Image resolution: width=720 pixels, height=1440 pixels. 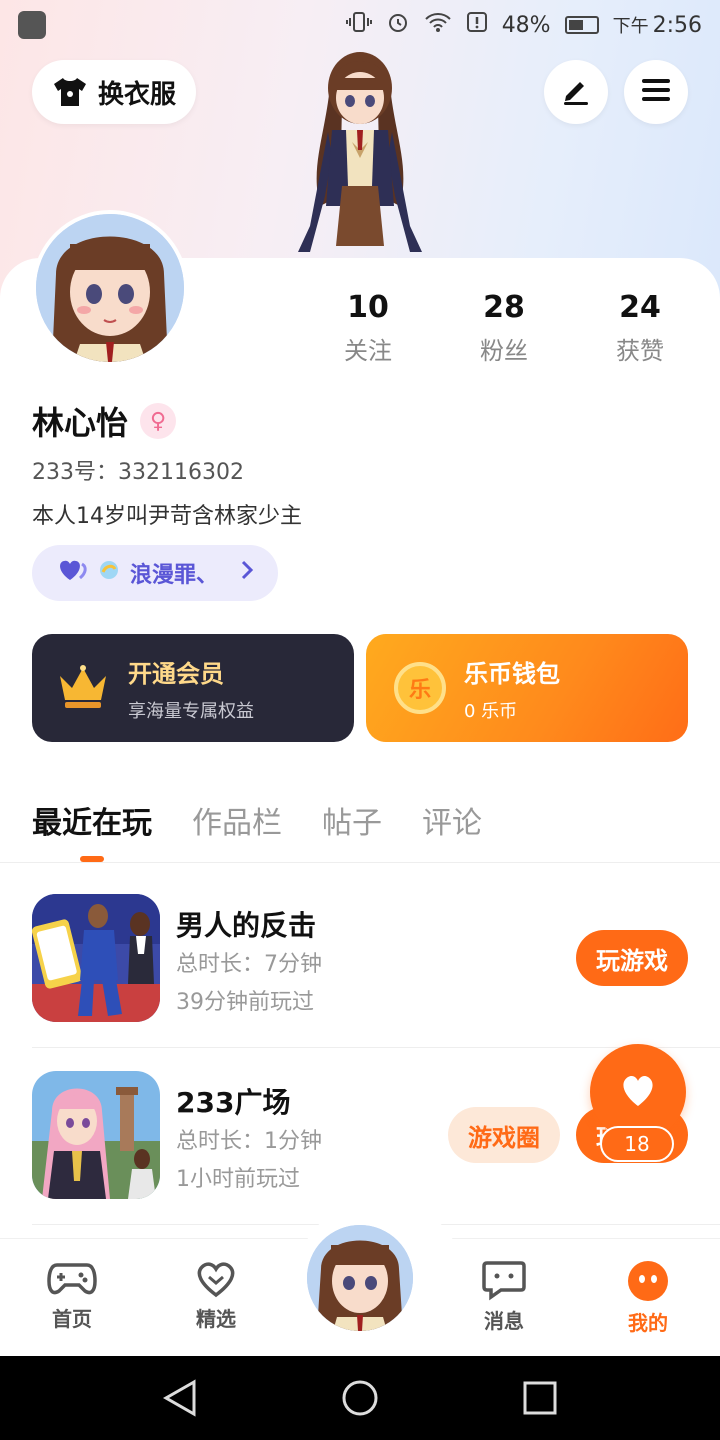 I want to click on change-outfit-button: 换衣服, so click(x=114, y=92).